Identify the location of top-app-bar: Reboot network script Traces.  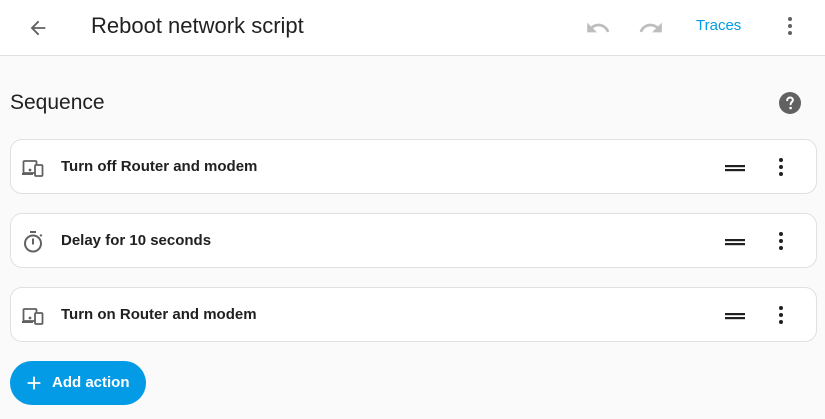
(412, 28).